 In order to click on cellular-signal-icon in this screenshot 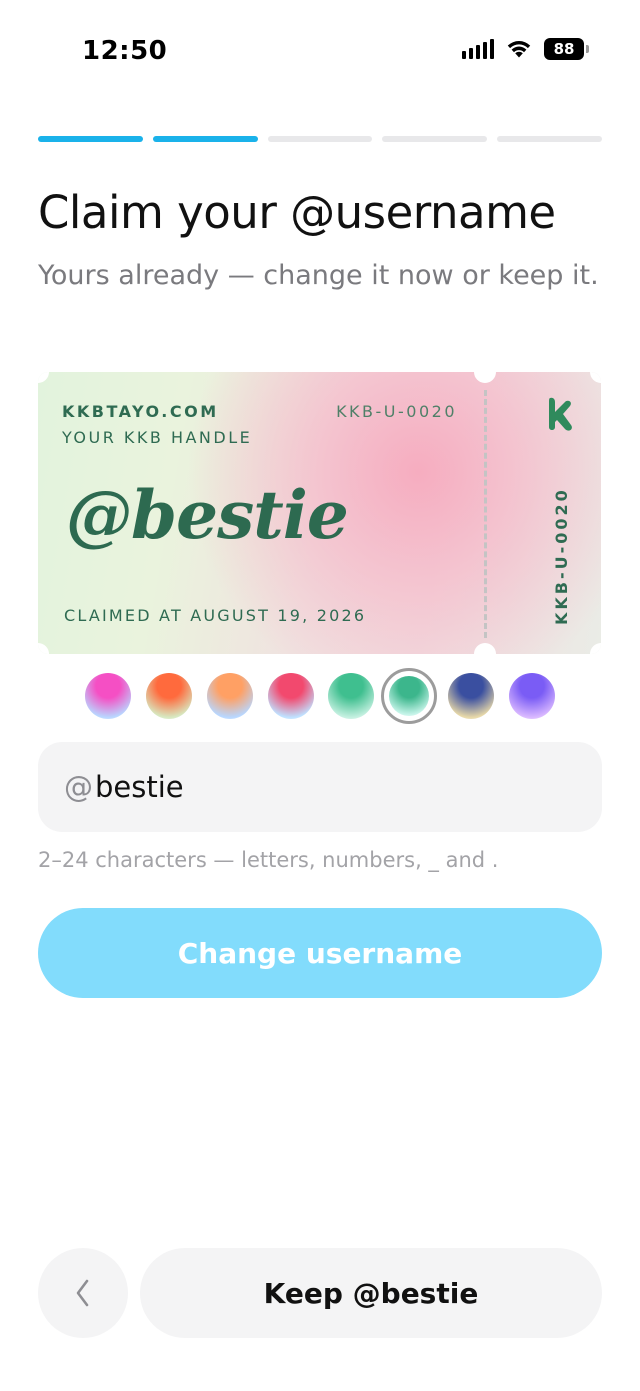, I will do `click(478, 49)`.